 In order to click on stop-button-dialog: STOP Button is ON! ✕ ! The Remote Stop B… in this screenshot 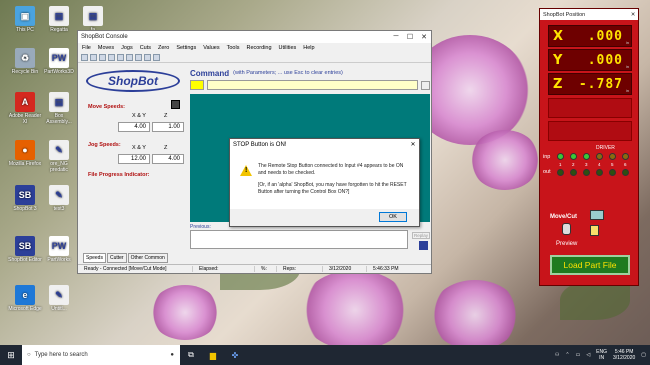, I will do `click(324, 182)`.